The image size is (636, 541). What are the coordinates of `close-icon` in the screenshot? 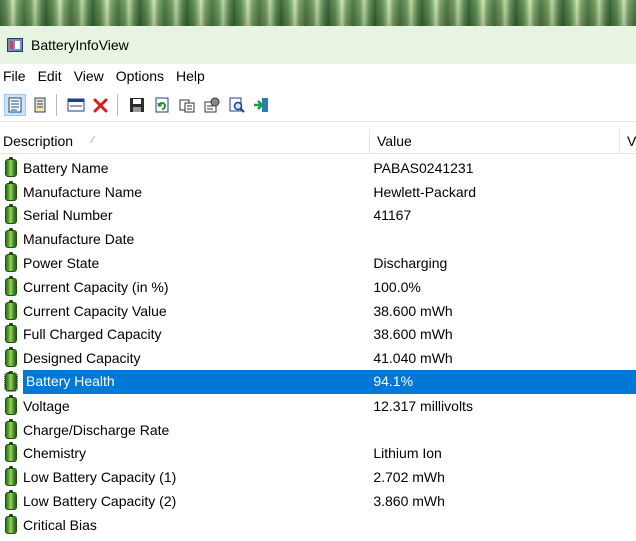 It's located at (100, 105).